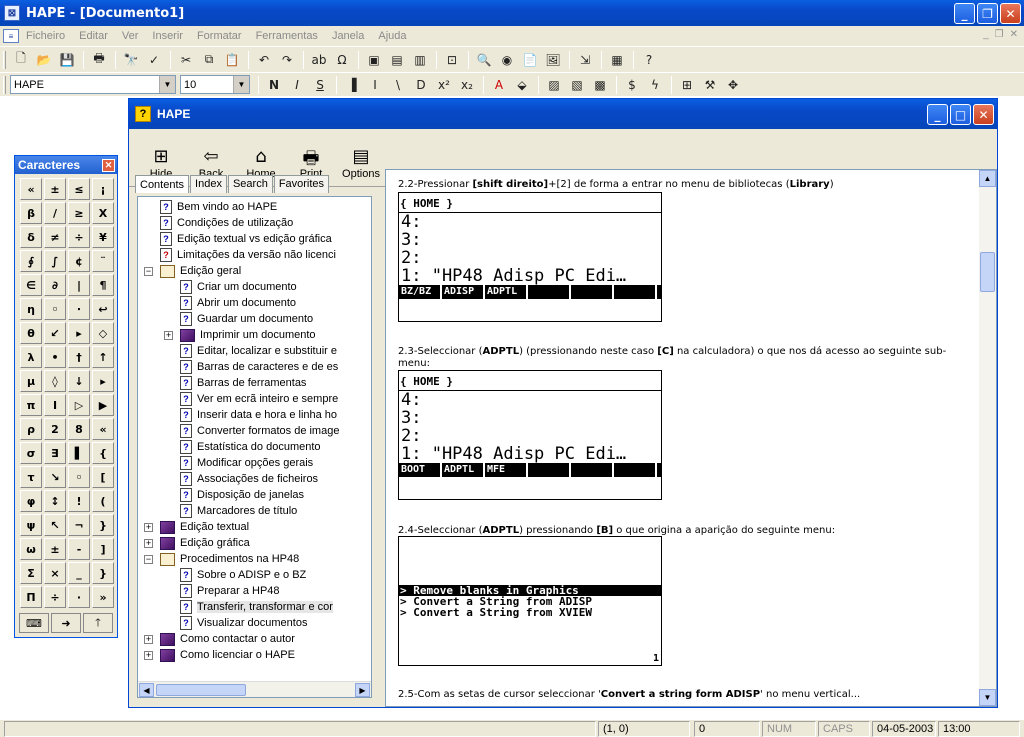 The width and height of the screenshot is (1024, 737). Describe the element at coordinates (55, 429) in the screenshot. I see `character-cell: 2` at that location.